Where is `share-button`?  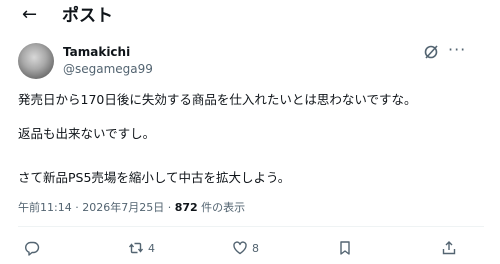 share-button is located at coordinates (449, 248).